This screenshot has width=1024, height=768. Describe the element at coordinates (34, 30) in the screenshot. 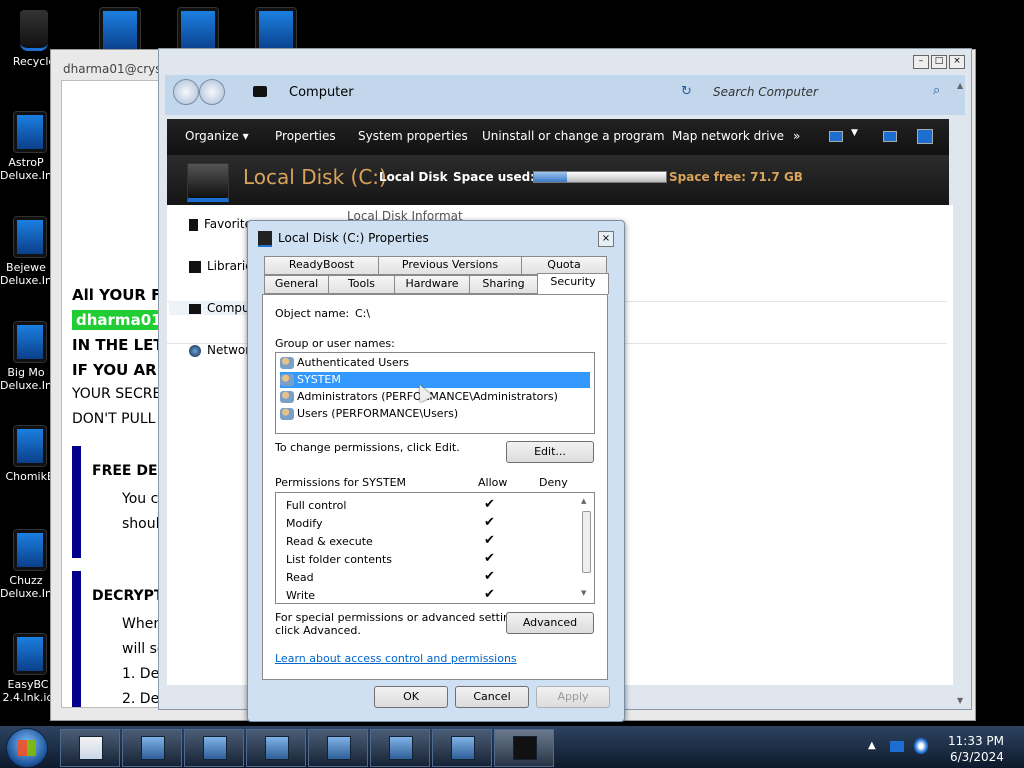

I see `recycle-bin-icon` at that location.